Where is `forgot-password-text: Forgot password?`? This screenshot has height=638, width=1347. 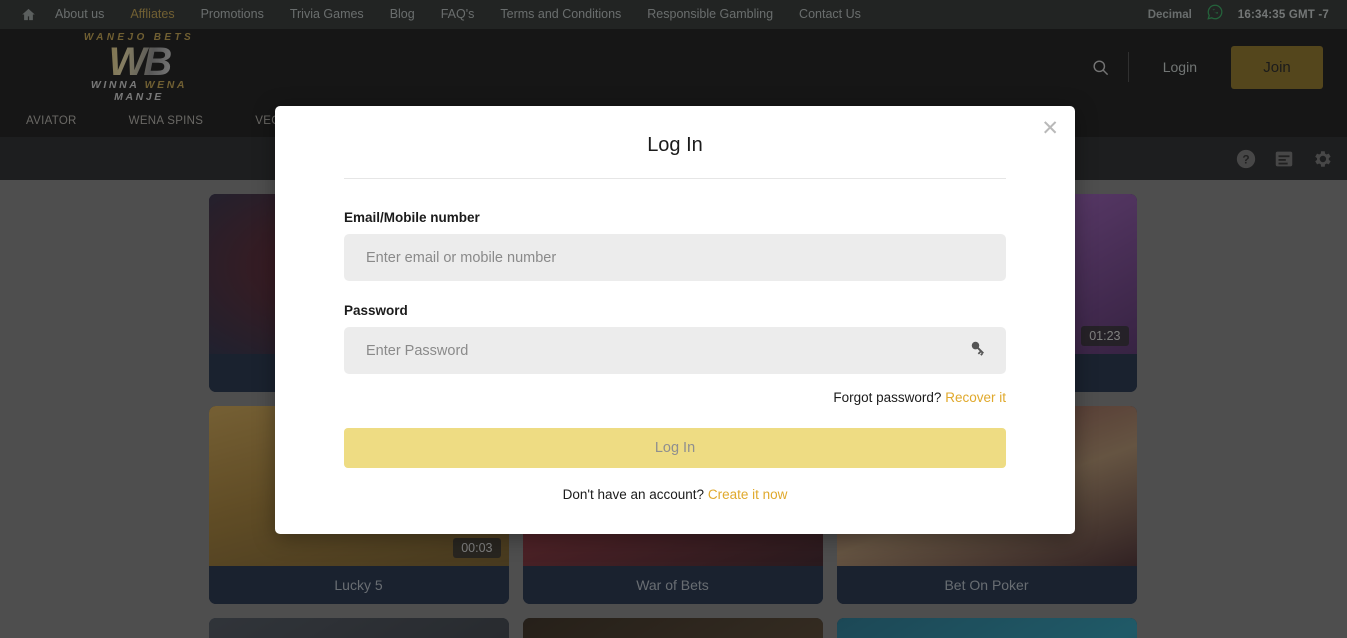 forgot-password-text: Forgot password? is located at coordinates (887, 397).